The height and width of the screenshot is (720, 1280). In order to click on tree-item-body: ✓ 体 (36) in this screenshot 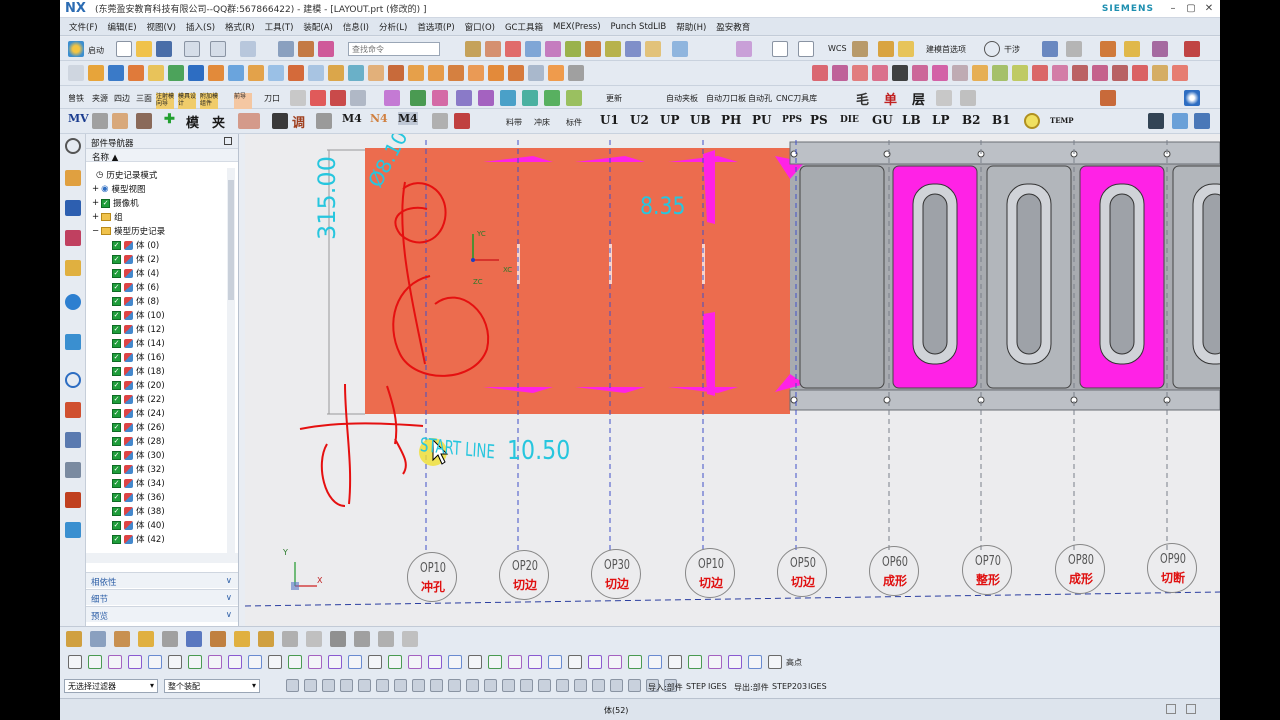, I will do `click(138, 497)`.